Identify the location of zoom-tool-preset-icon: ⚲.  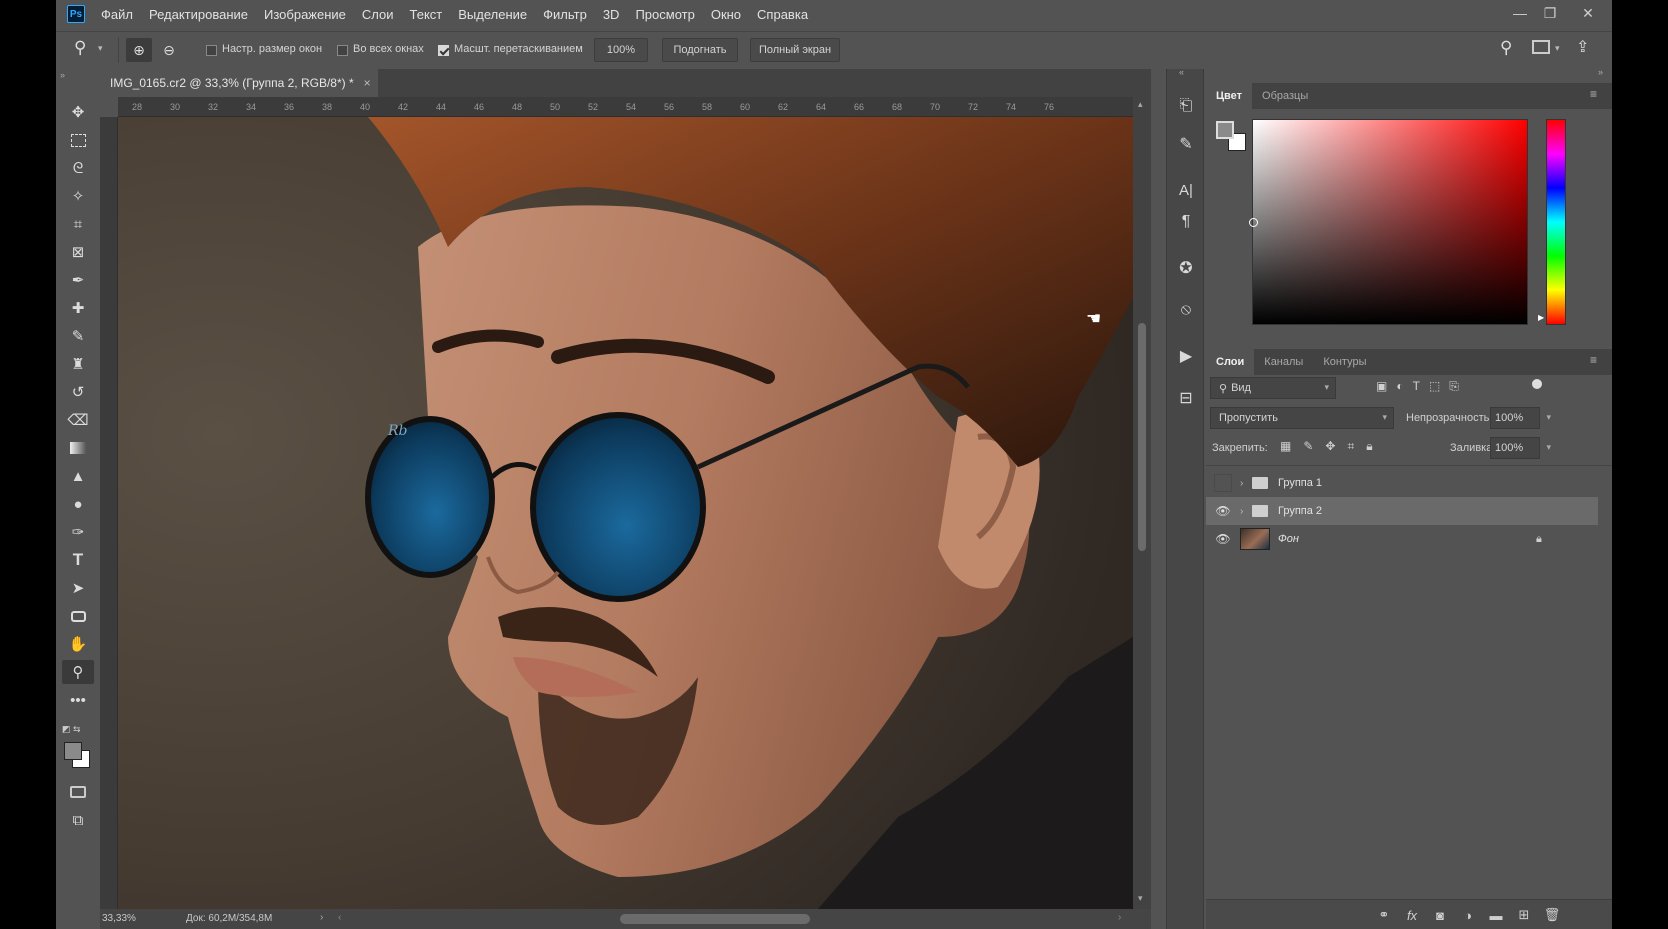
(80, 48).